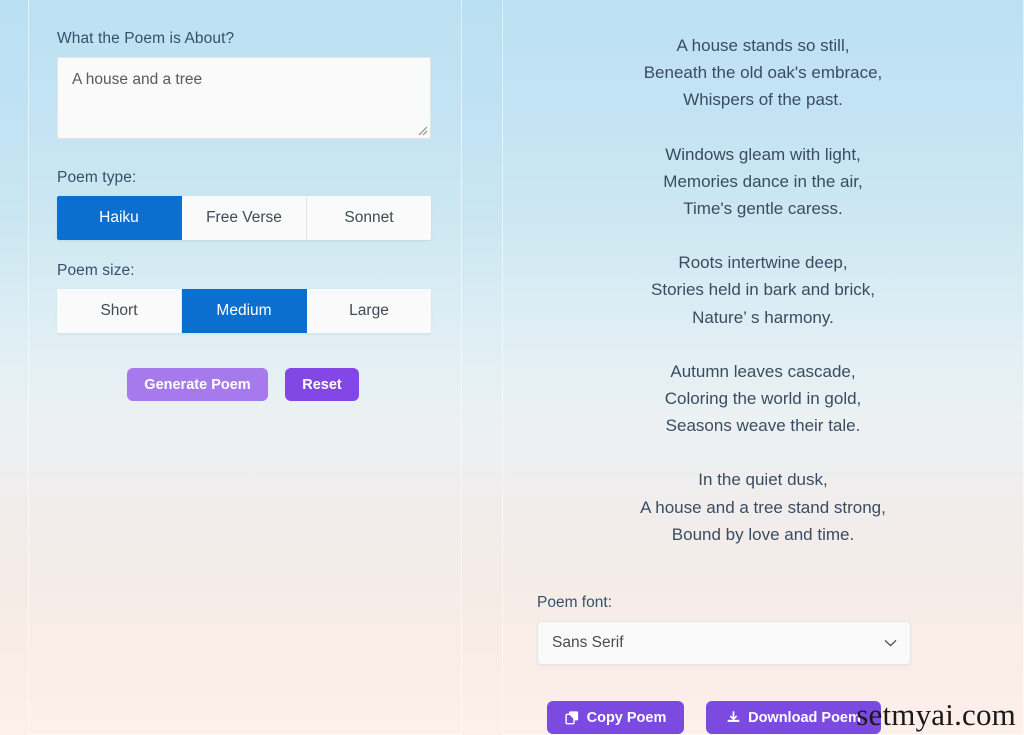 The image size is (1024, 735). I want to click on reset-button: Reset, so click(322, 384).